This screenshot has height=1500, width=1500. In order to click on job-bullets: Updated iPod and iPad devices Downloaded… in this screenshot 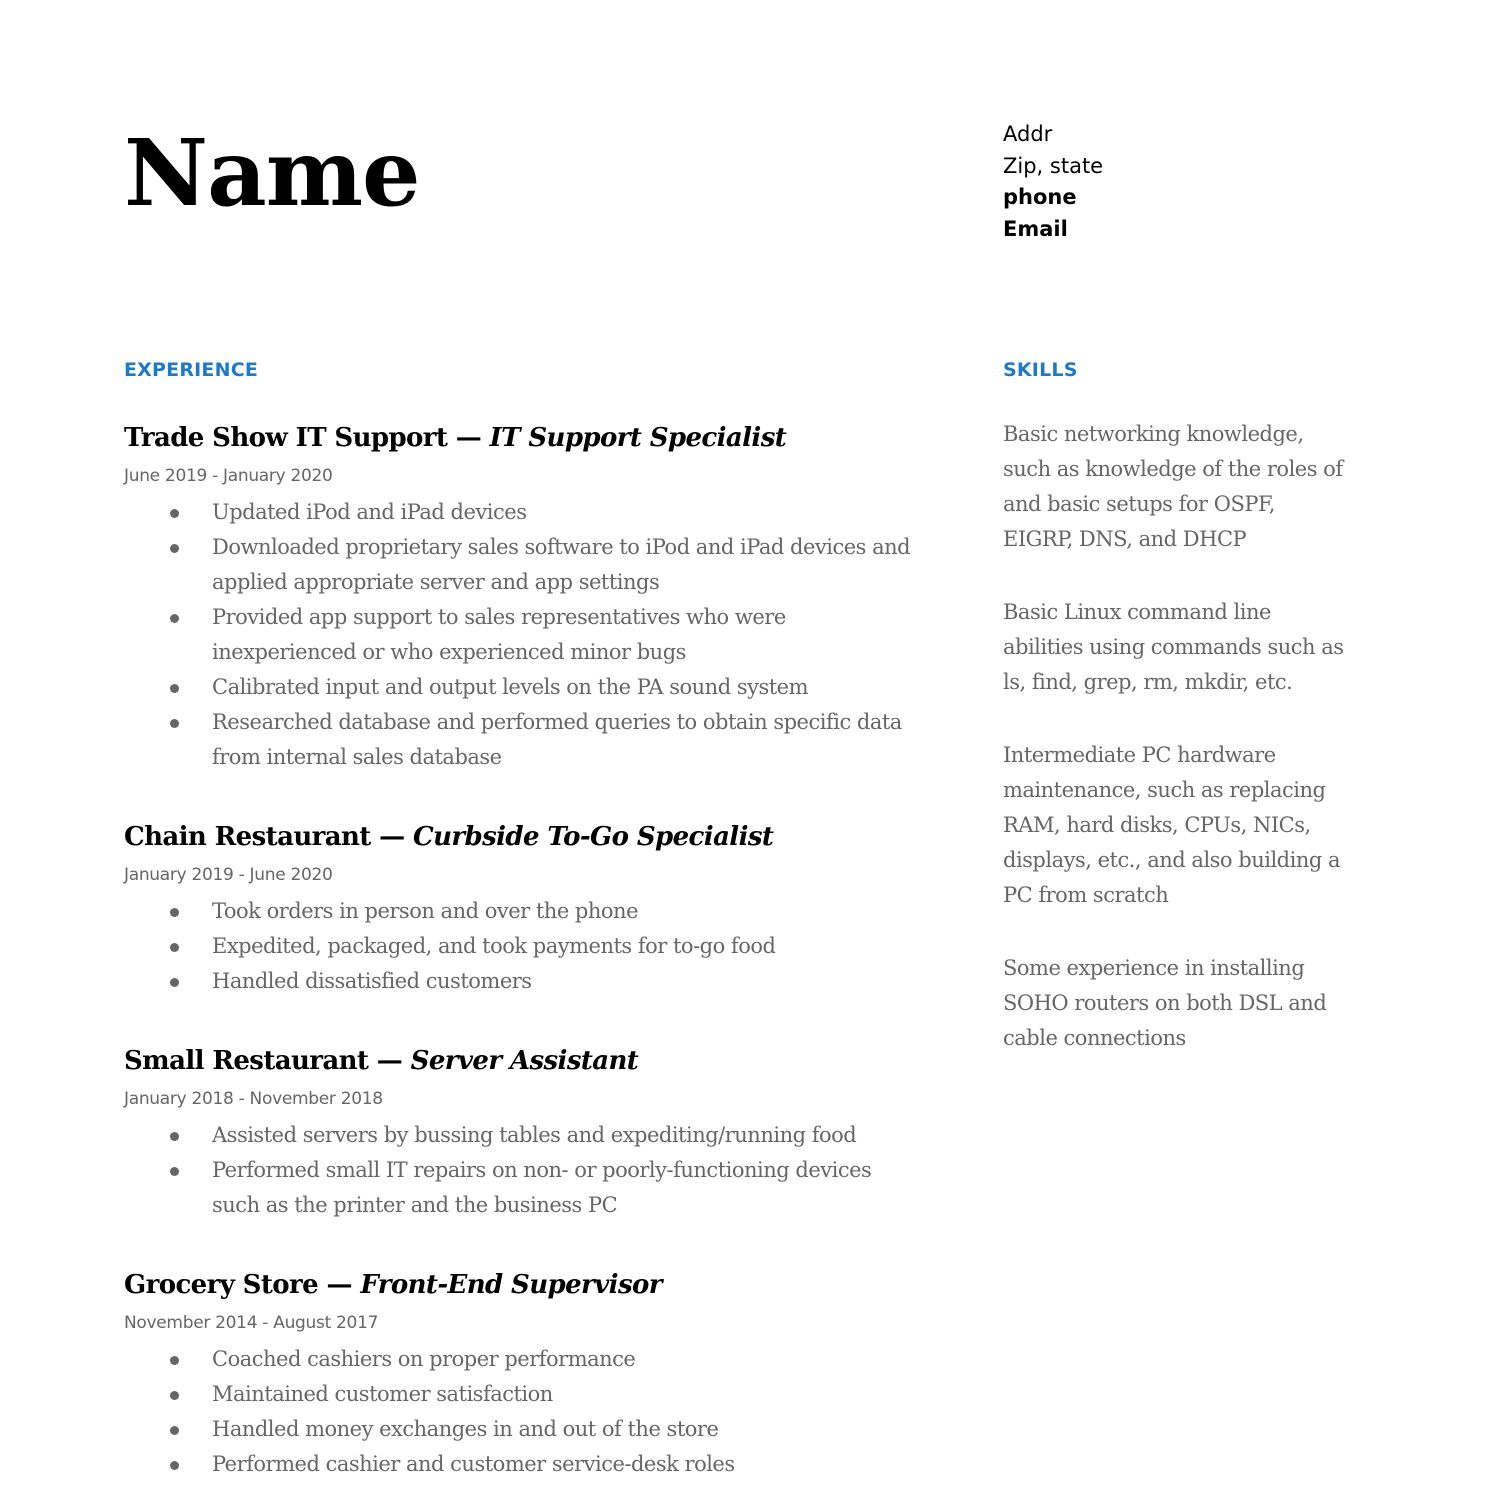, I will do `click(524, 635)`.